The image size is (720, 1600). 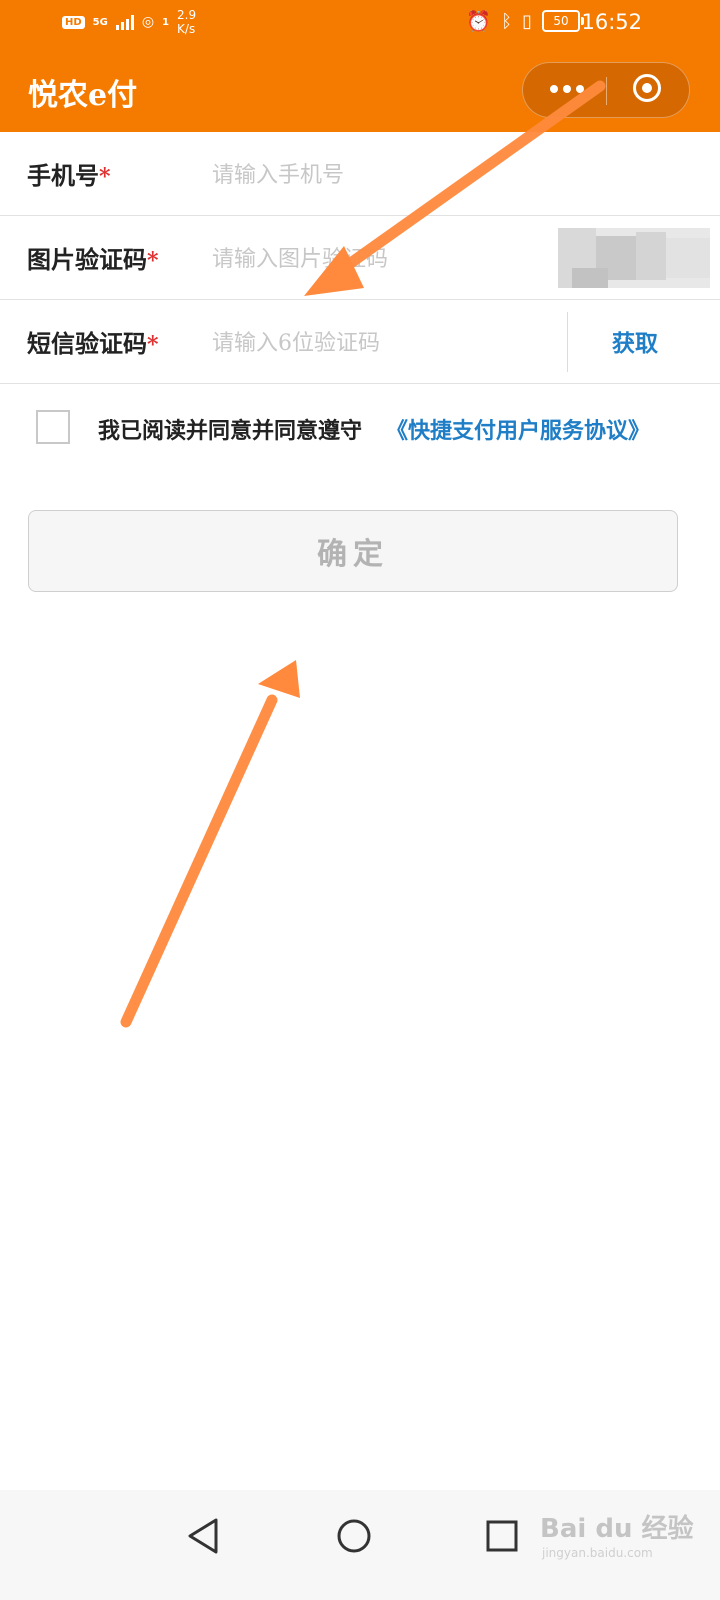 I want to click on alarm-icon: ⏰, so click(x=479, y=21).